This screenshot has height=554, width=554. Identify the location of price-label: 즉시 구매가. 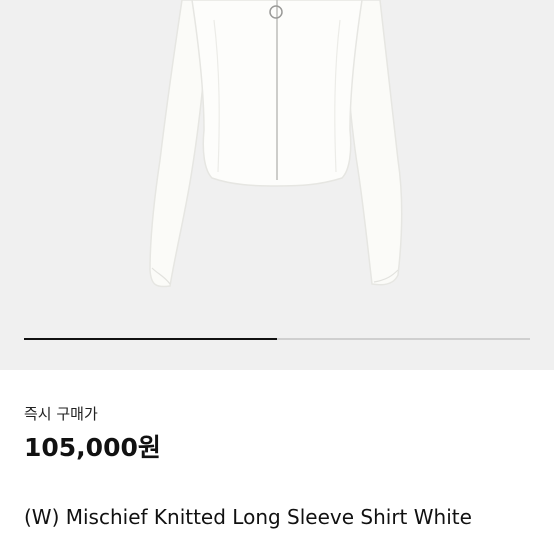
(61, 414).